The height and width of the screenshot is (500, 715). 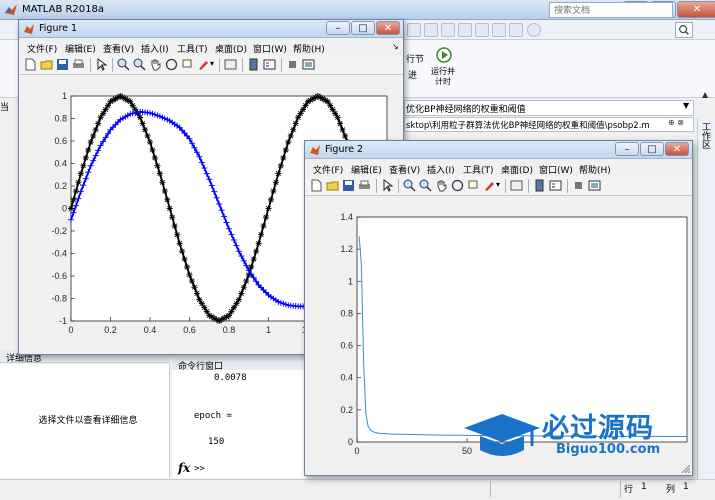 What do you see at coordinates (706, 308) in the screenshot?
I see `workspace-side-tab` at bounding box center [706, 308].